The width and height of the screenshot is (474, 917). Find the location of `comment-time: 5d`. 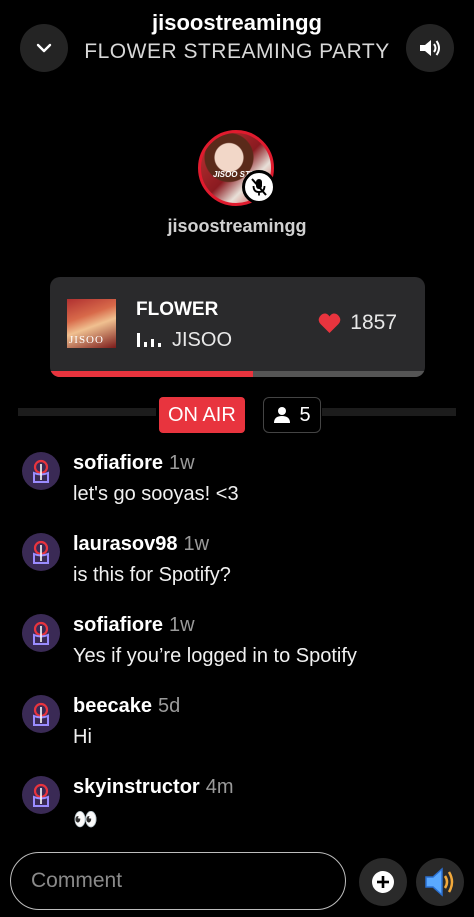

comment-time: 5d is located at coordinates (169, 706).